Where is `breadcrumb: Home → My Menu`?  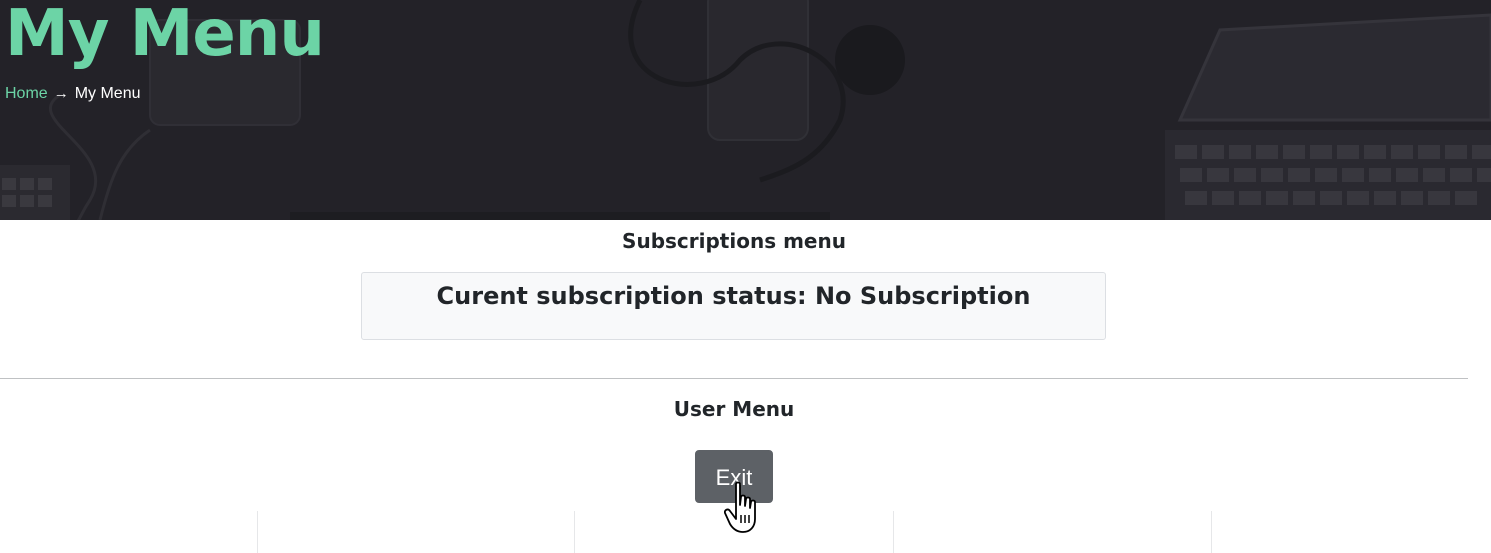 breadcrumb: Home → My Menu is located at coordinates (72, 94).